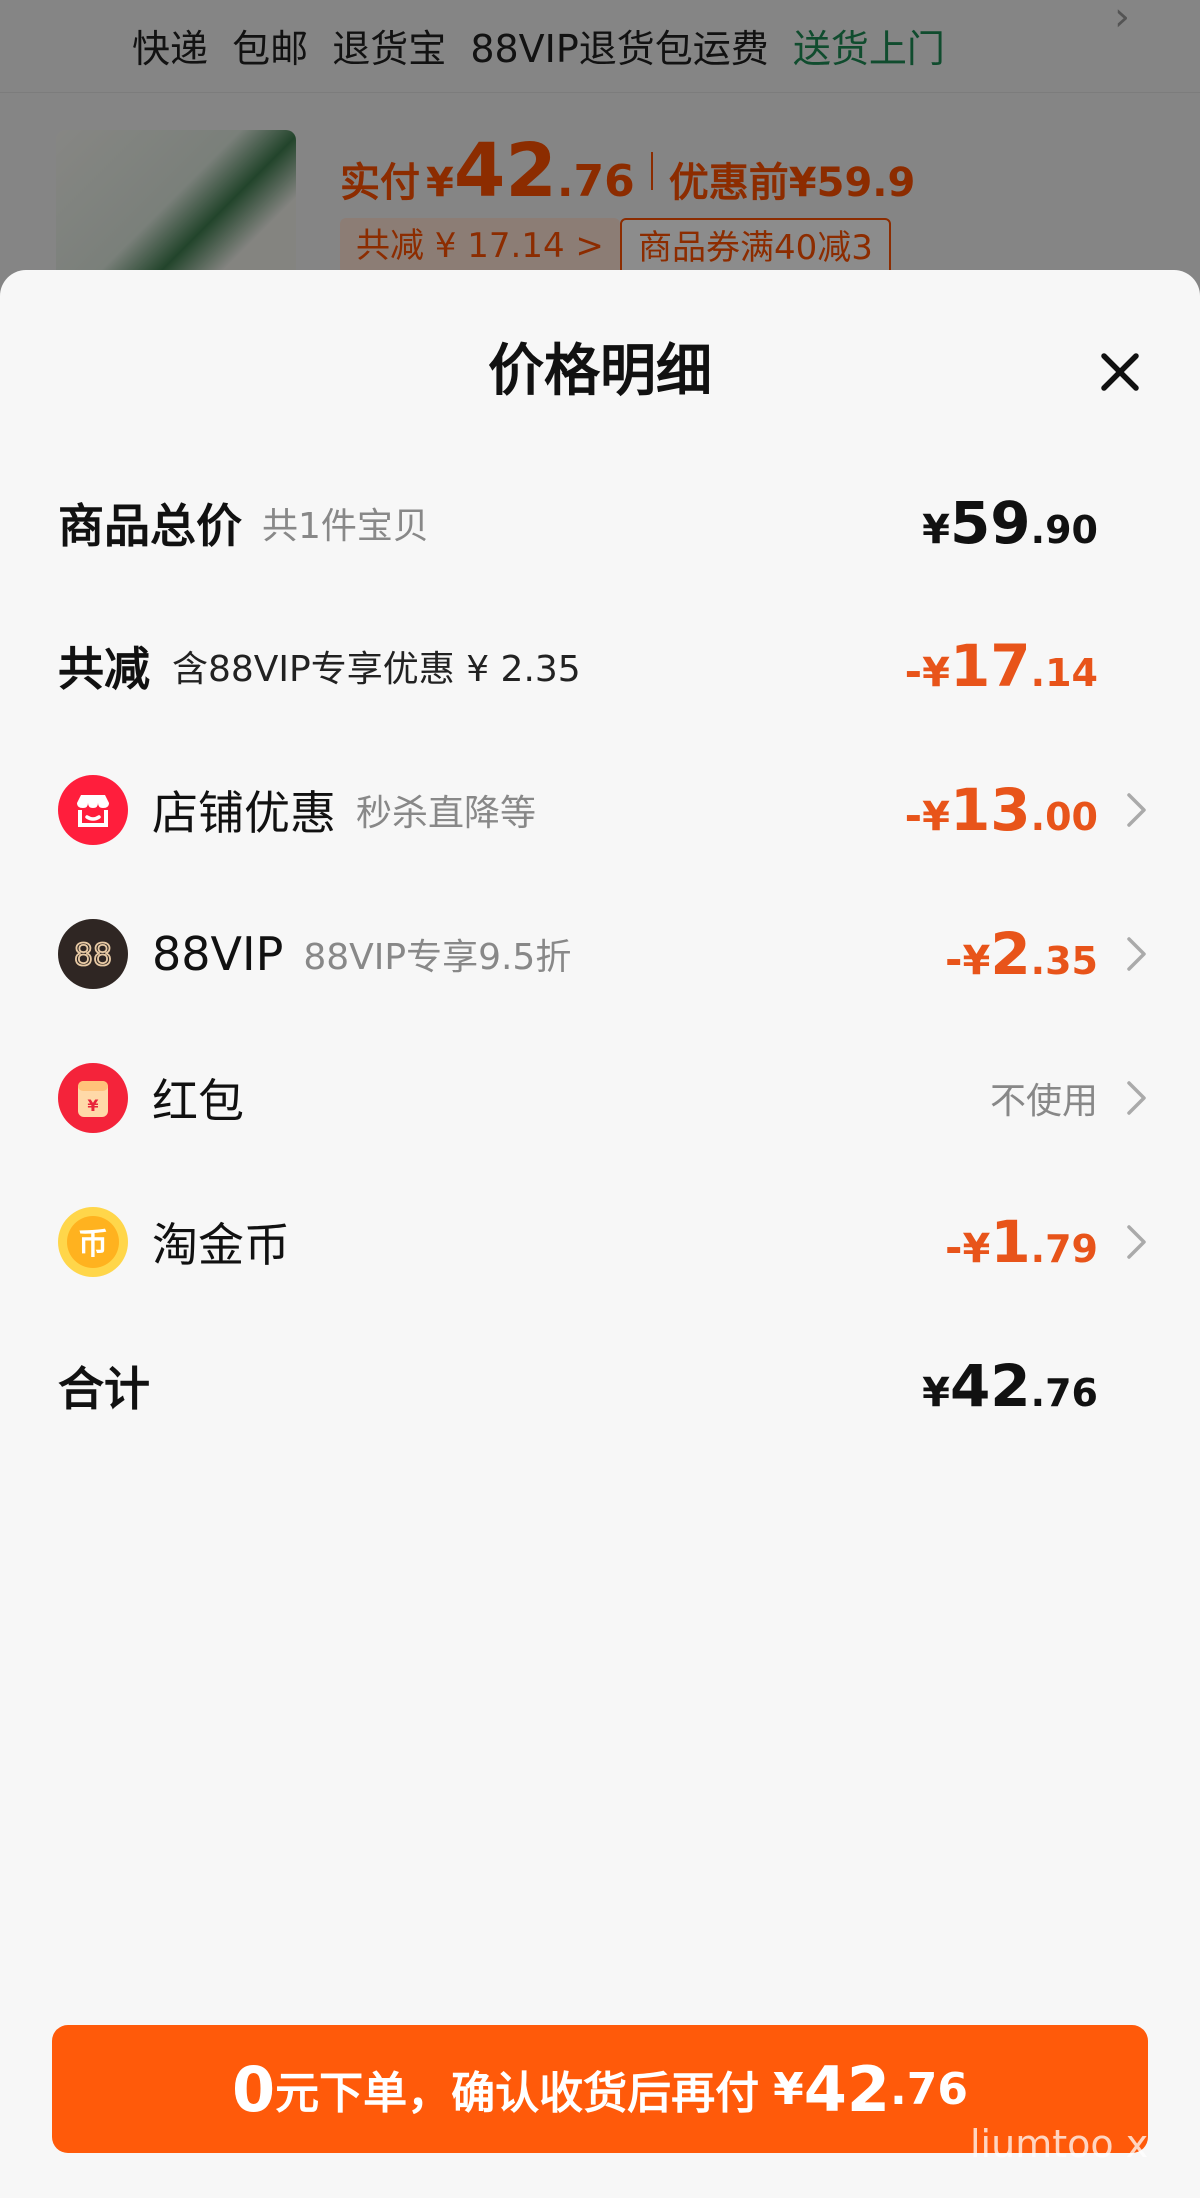 The image size is (1200, 2198). What do you see at coordinates (93, 810) in the screenshot?
I see `store-icon` at bounding box center [93, 810].